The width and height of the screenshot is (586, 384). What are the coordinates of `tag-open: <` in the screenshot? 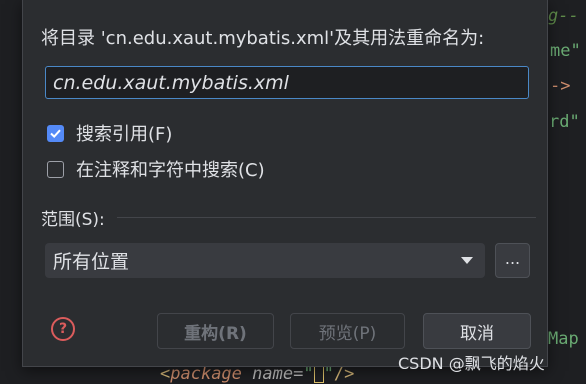 It's located at (165, 374).